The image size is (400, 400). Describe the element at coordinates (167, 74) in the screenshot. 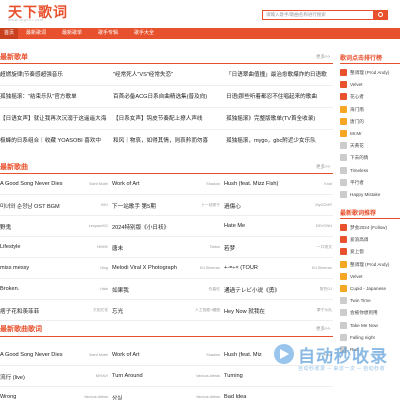

I see `playlist-link: "经常死人"VS"经常失恋"` at that location.